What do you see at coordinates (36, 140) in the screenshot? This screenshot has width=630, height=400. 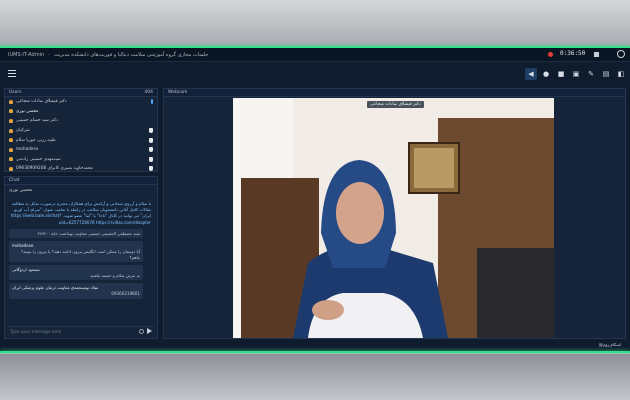 I see `user-name: طیبه زربی جوزیا سلام` at bounding box center [36, 140].